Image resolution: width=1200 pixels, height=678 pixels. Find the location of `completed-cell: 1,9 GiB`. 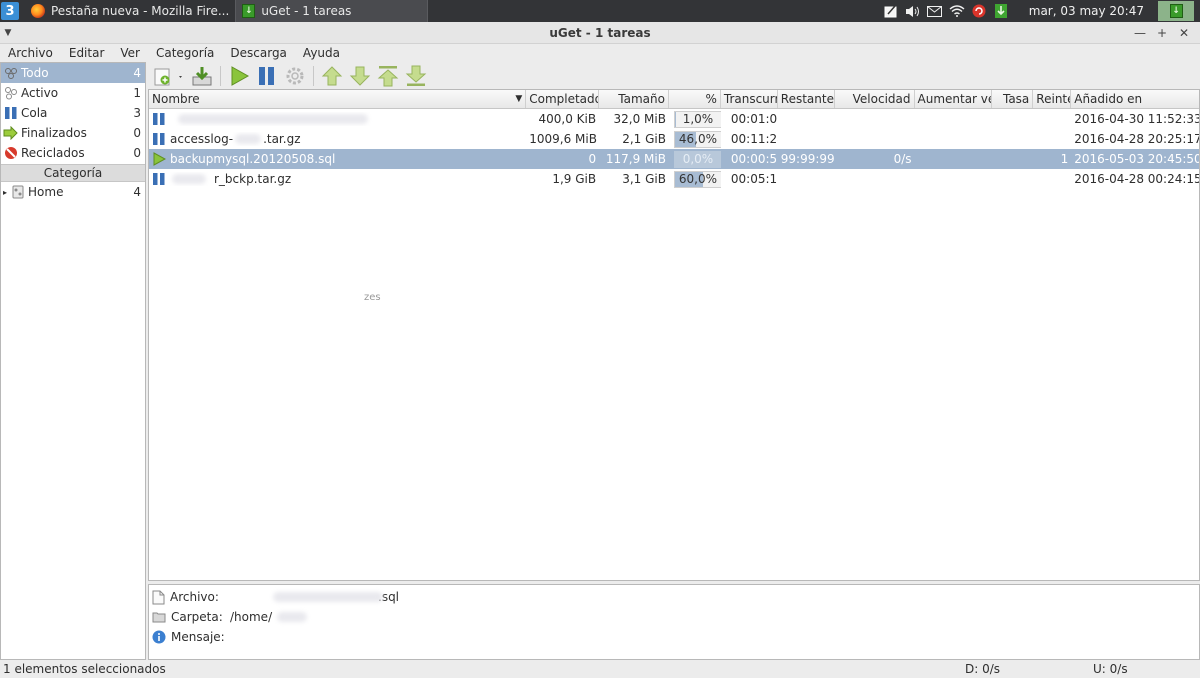

completed-cell: 1,9 GiB is located at coordinates (574, 179).